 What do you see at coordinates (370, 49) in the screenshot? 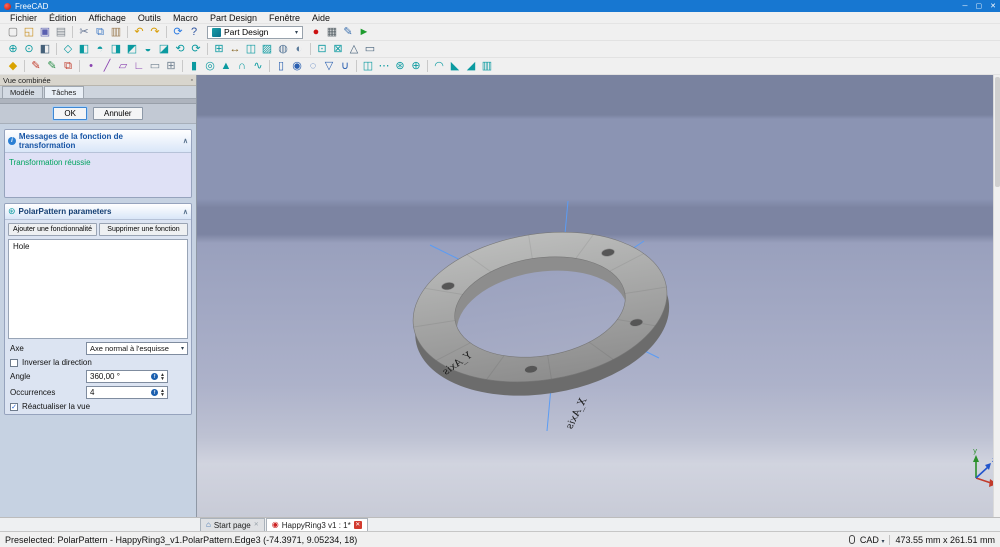
I see `orthographic-icon: ▭` at bounding box center [370, 49].